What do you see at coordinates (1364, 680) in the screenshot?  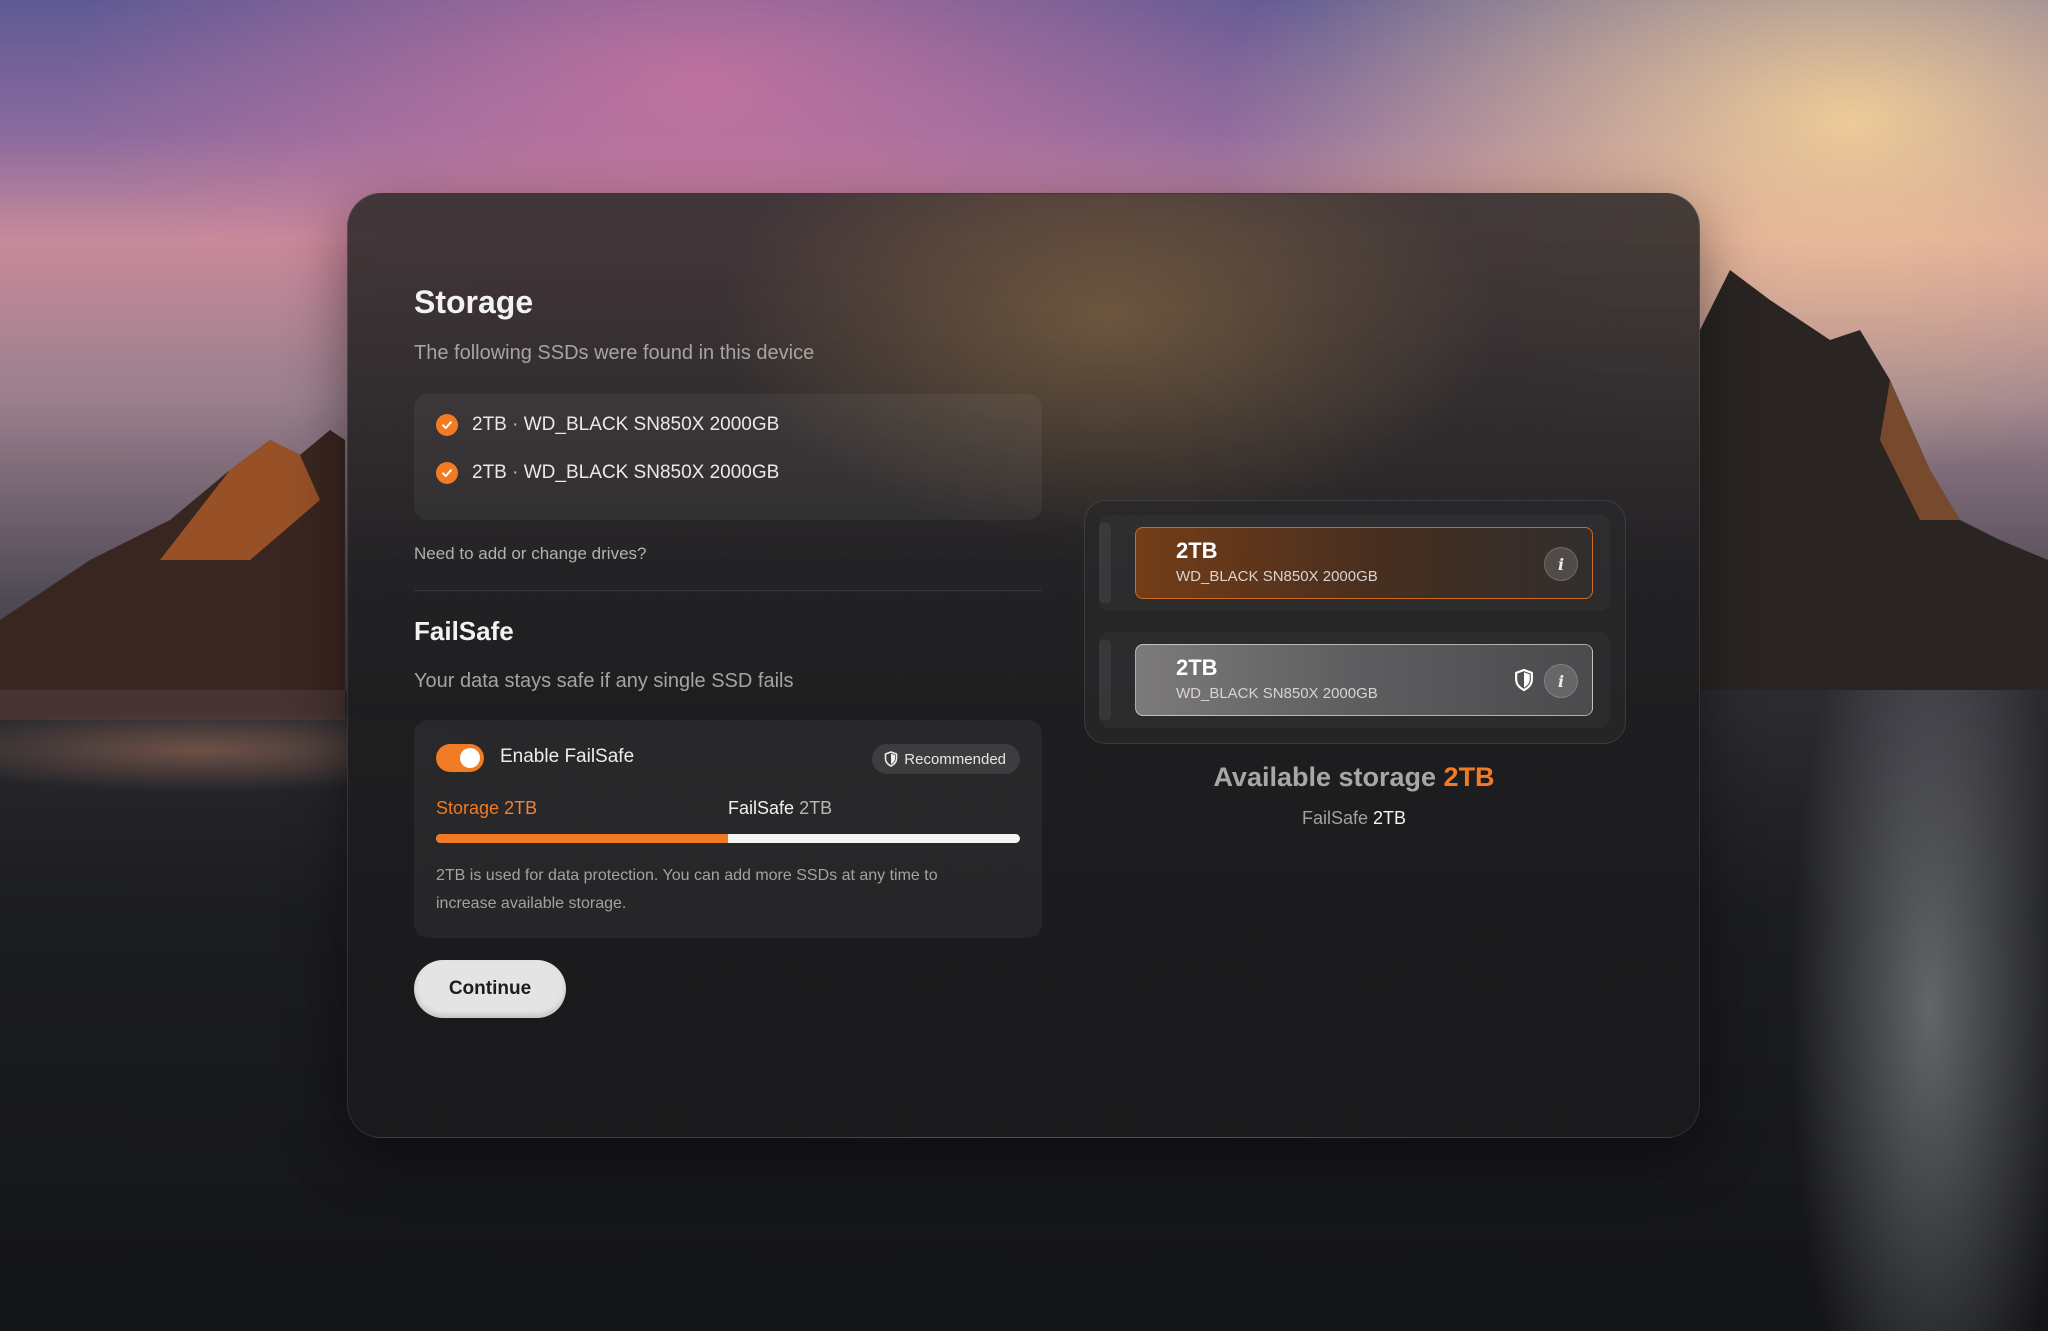 I see `ssd-card-failsafe: 2TB WD_BLACK SN850X 2000GB i` at bounding box center [1364, 680].